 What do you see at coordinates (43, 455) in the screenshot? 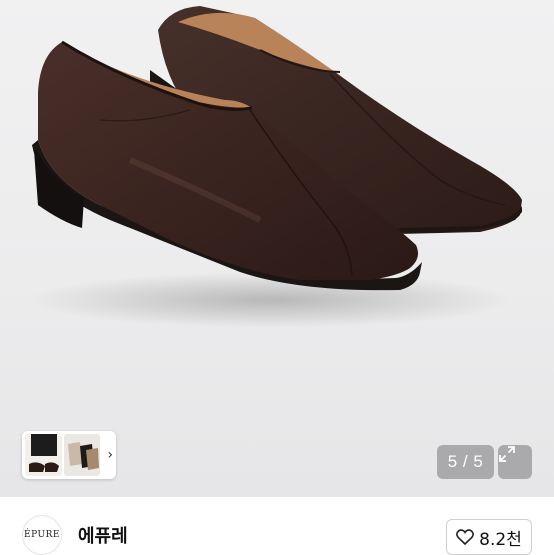
I see `thumbnail-model` at bounding box center [43, 455].